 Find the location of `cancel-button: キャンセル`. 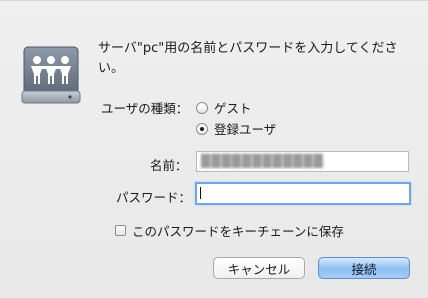

cancel-button: キャンセル is located at coordinates (259, 268).